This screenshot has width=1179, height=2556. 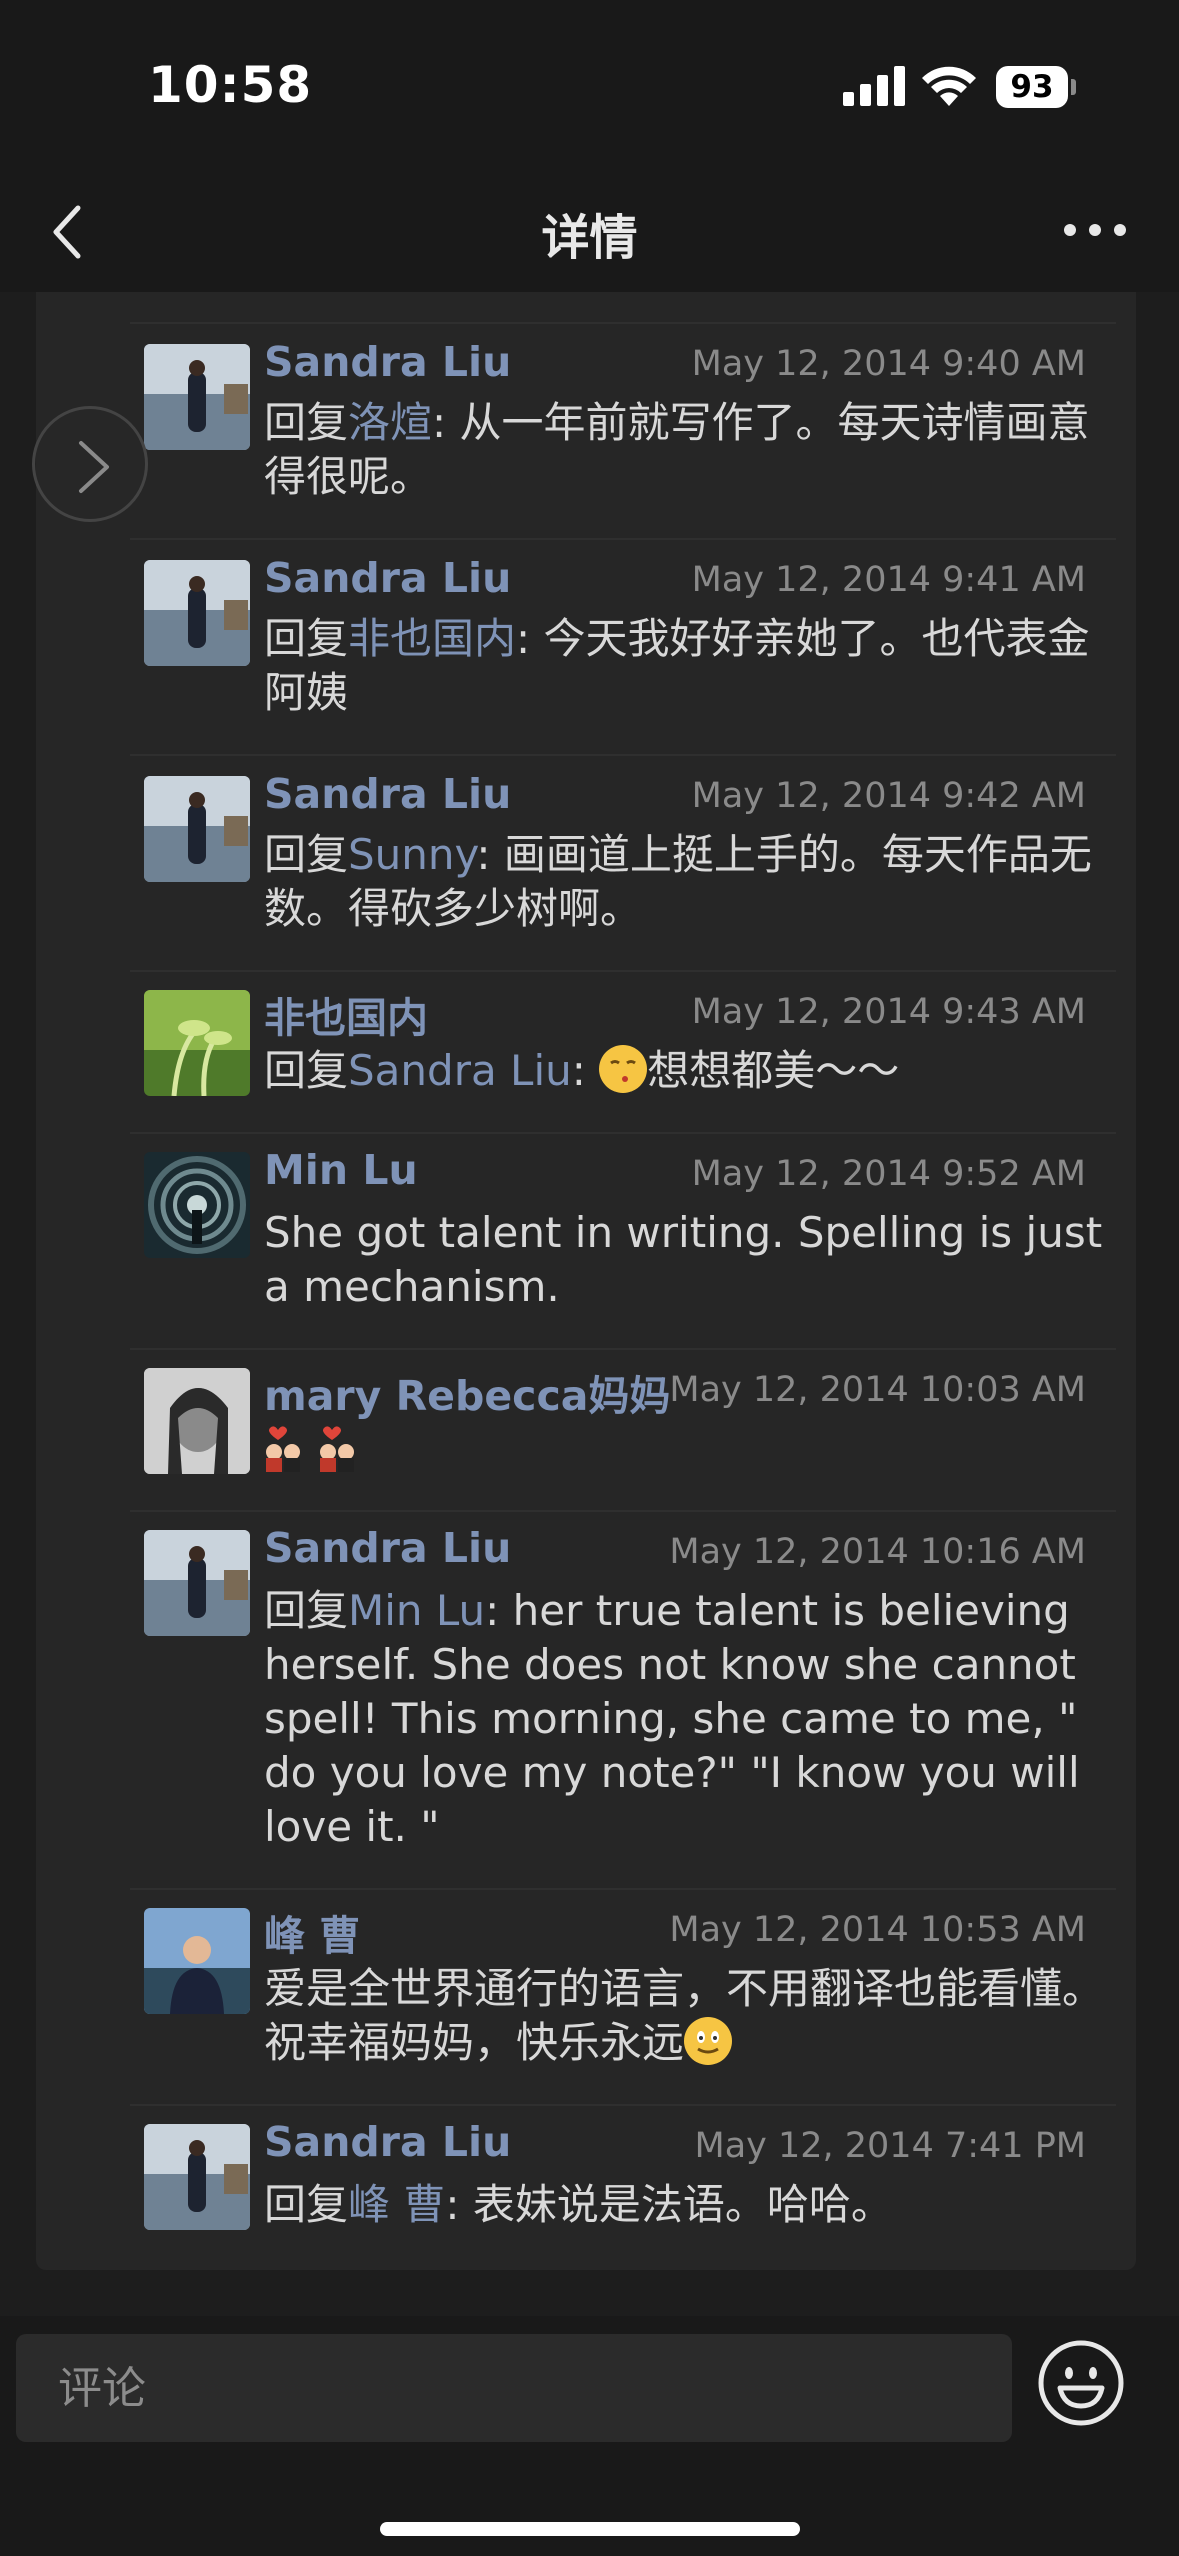 I want to click on comment-body: : 表妹说是法语。哈哈。, so click(x=669, y=2204).